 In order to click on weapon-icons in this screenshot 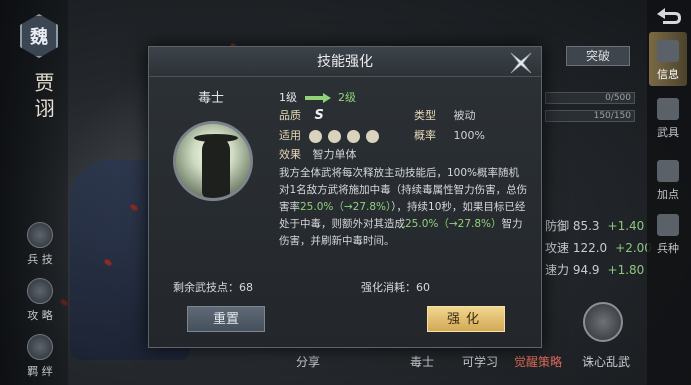, I will do `click(343, 136)`.